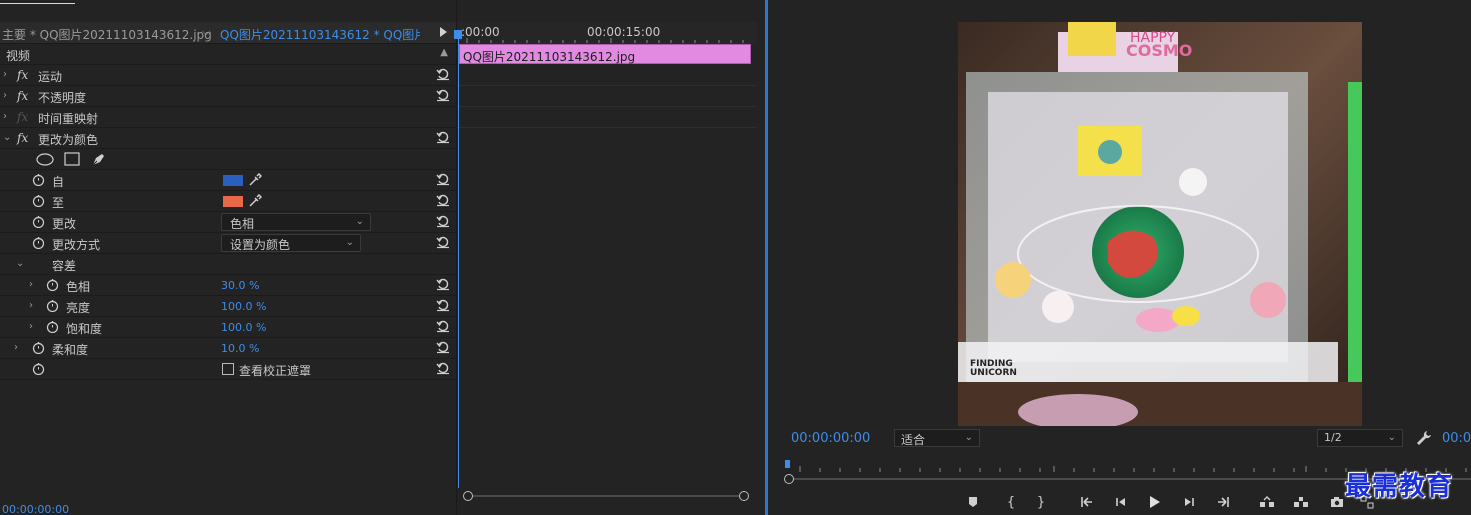 The image size is (1471, 515). Describe the element at coordinates (830, 438) in the screenshot. I see `program-timecode: 00:00:00:00` at that location.